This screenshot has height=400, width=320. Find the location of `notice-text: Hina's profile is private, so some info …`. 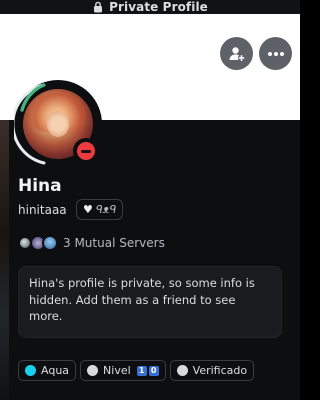

notice-text: Hina's profile is private, so some info … is located at coordinates (142, 299).